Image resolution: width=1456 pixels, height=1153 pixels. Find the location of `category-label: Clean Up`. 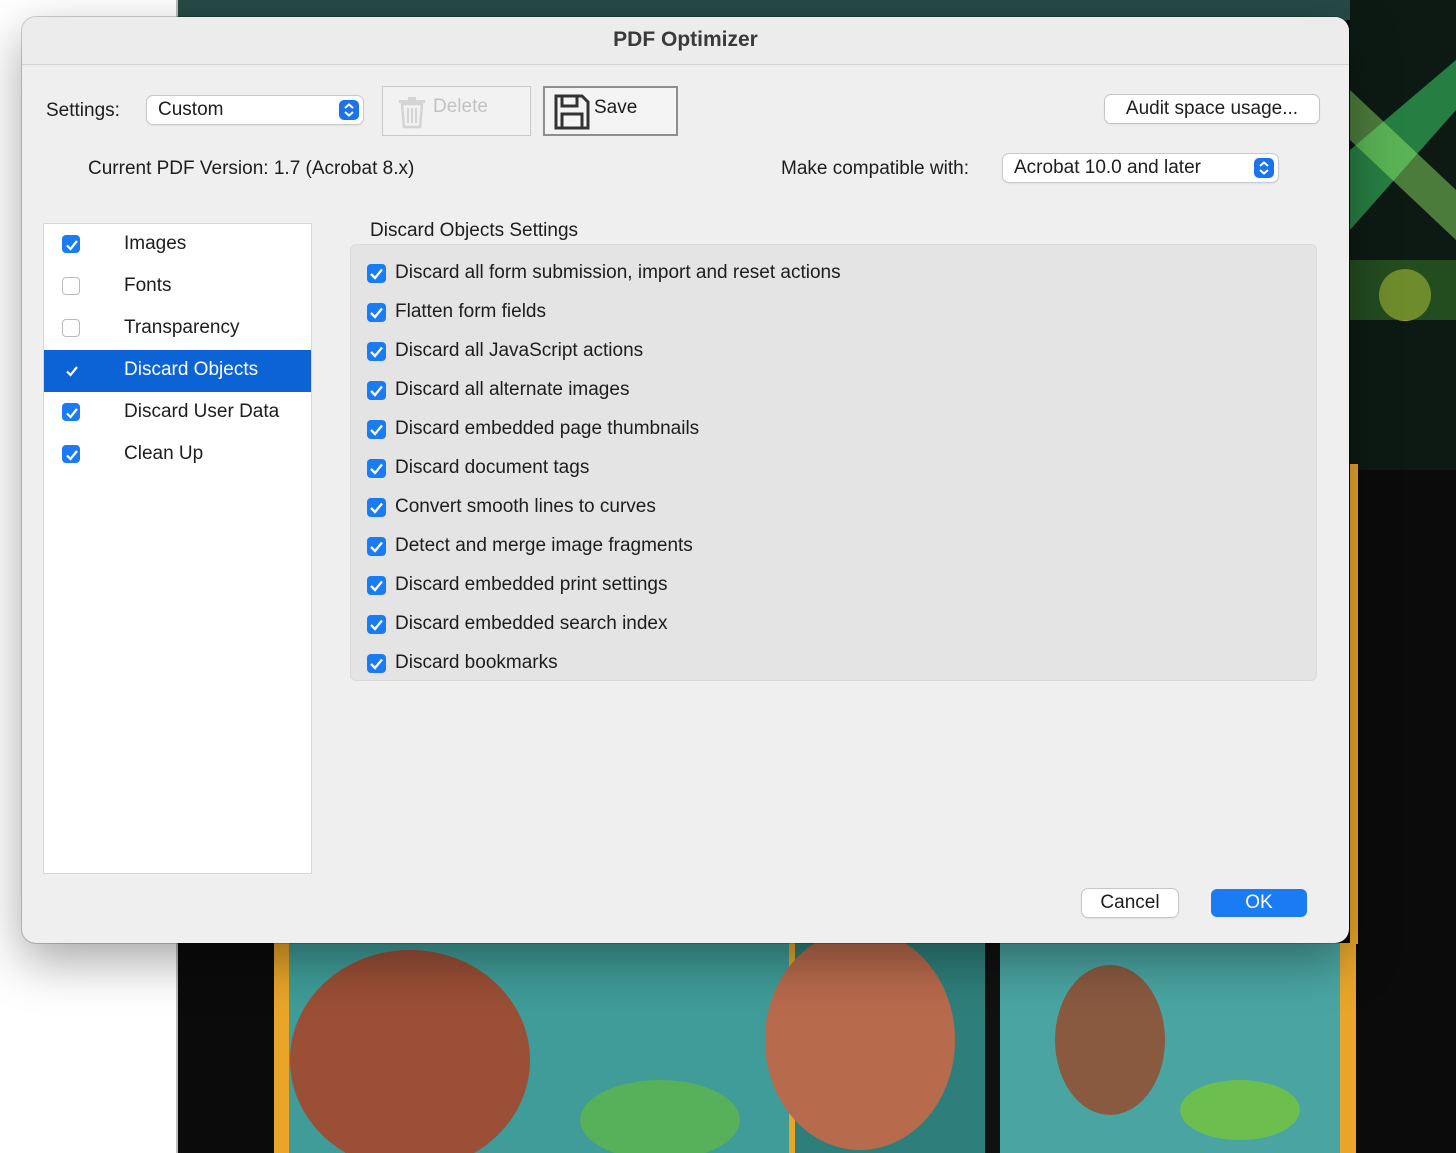

category-label: Clean Up is located at coordinates (164, 453).